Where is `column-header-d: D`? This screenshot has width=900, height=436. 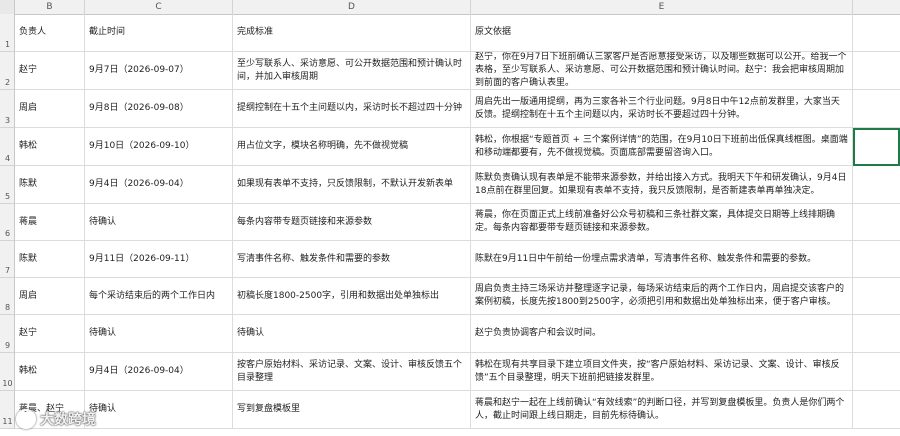 column-header-d: D is located at coordinates (352, 7).